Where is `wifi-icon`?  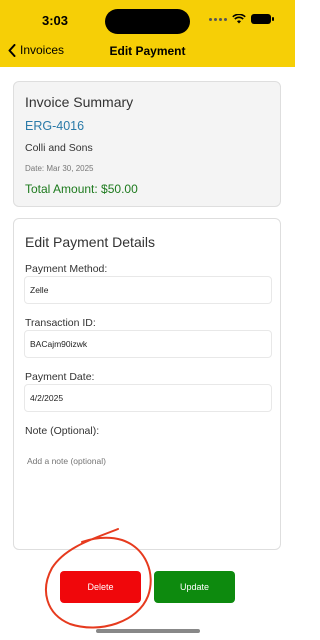
wifi-icon is located at coordinates (239, 19).